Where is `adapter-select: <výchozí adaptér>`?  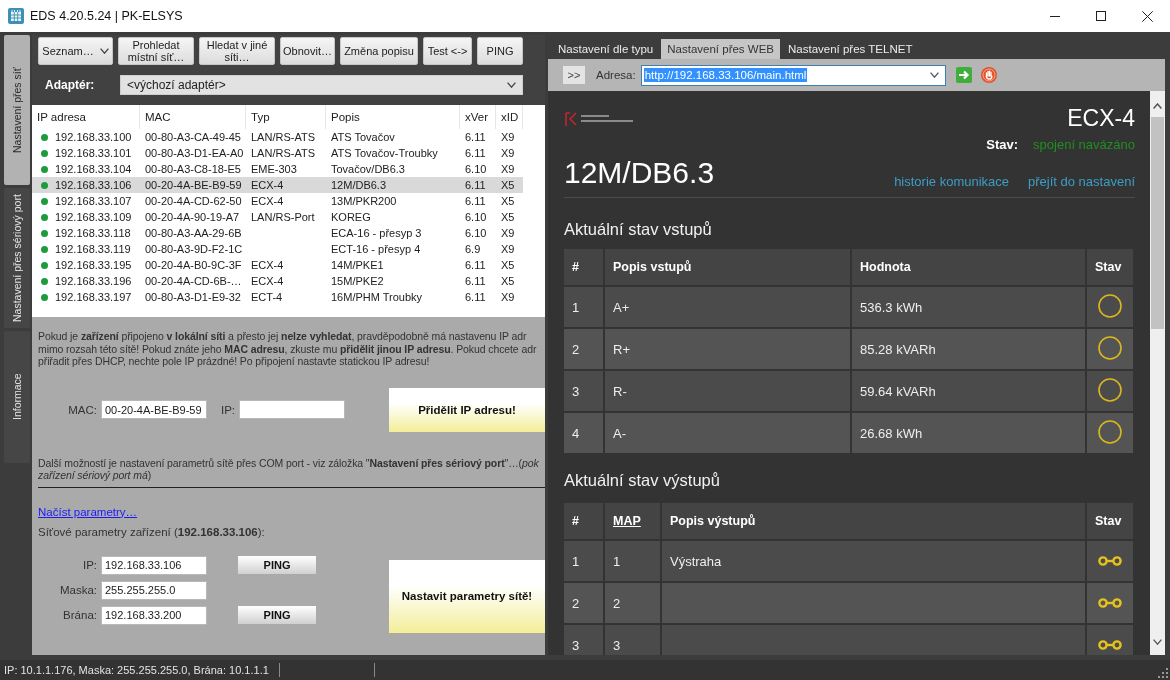
adapter-select: <výchozí adaptér> is located at coordinates (321, 85).